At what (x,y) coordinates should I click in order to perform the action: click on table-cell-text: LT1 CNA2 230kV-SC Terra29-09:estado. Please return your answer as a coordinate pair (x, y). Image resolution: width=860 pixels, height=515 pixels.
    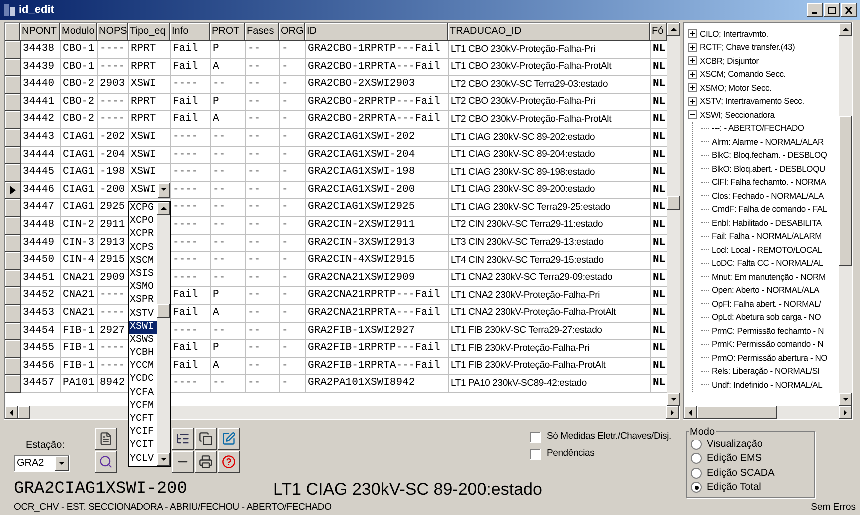
    Looking at the image, I should click on (532, 278).